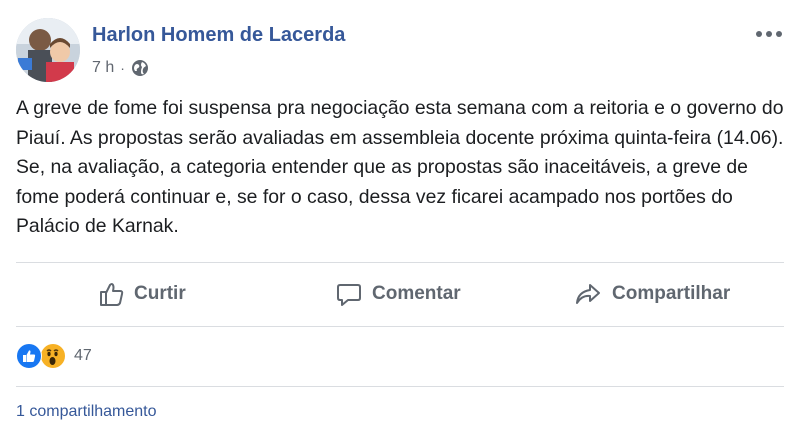  I want to click on share-button: Compartilhar, so click(652, 294).